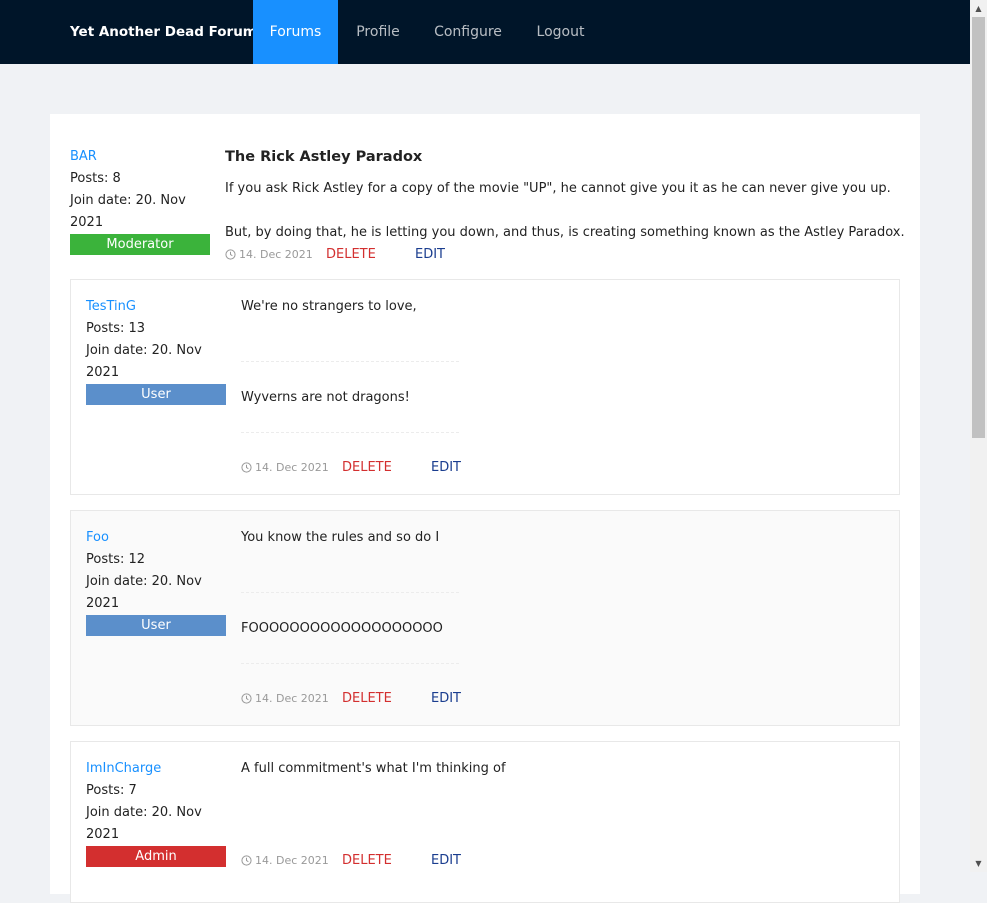 The height and width of the screenshot is (903, 987). I want to click on topic-date: 14. Dec 2021, so click(269, 255).